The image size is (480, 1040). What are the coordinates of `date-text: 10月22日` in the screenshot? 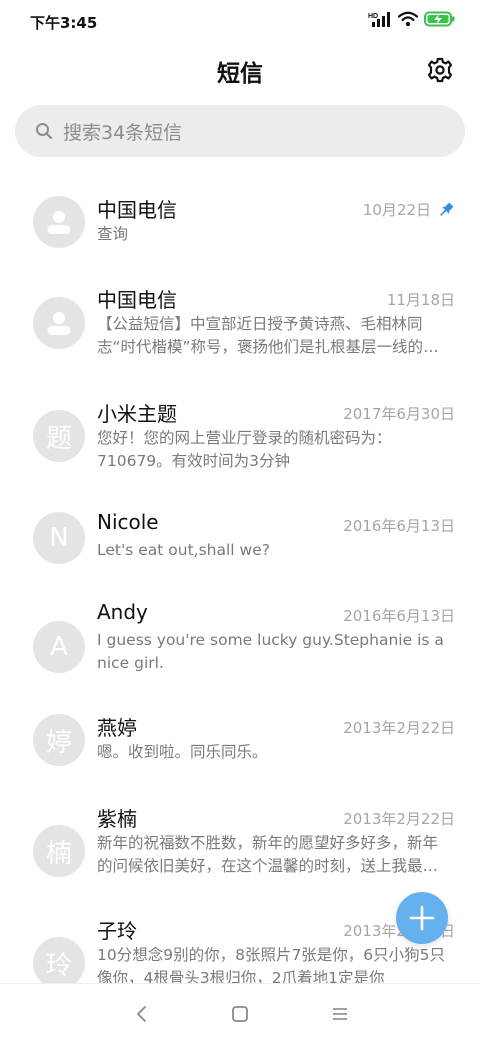 It's located at (396, 210).